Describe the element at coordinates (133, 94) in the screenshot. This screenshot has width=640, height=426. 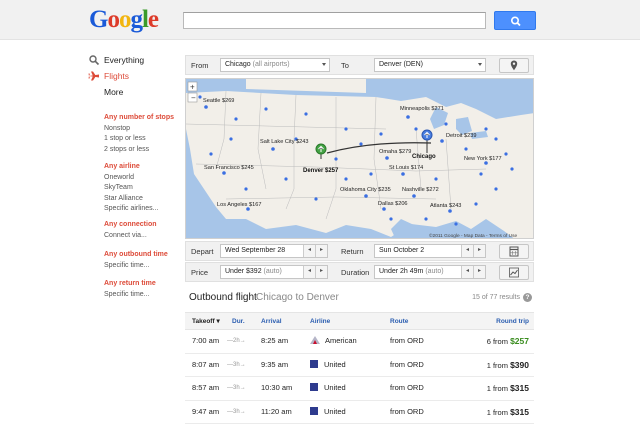
I see `nav-item-more: More` at that location.